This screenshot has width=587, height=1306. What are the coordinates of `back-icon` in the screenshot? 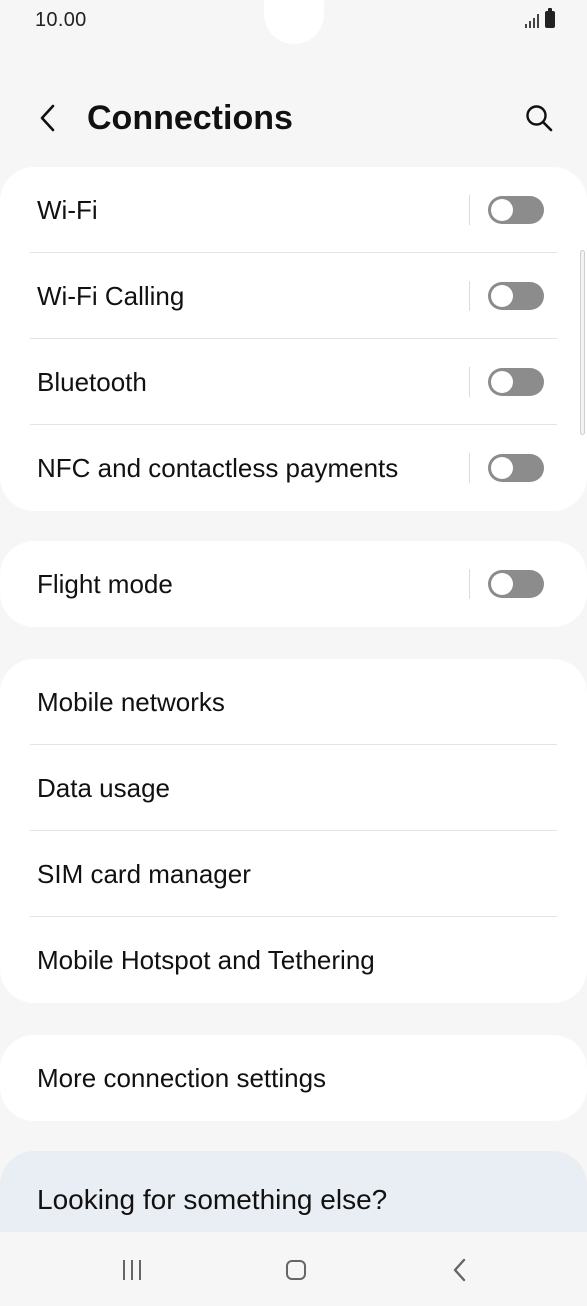 It's located at (459, 1270).